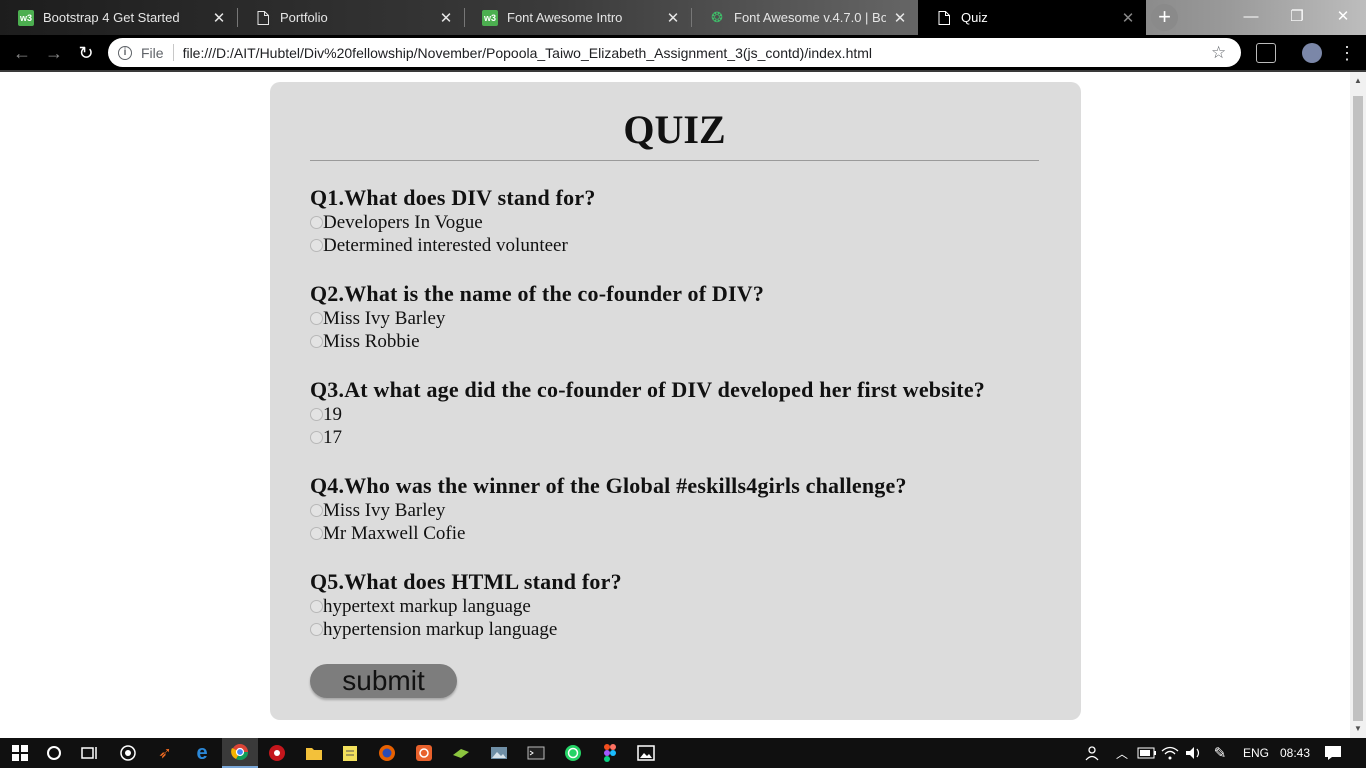  What do you see at coordinates (674, 341) in the screenshot?
I see `answer-option: Miss Robbie` at bounding box center [674, 341].